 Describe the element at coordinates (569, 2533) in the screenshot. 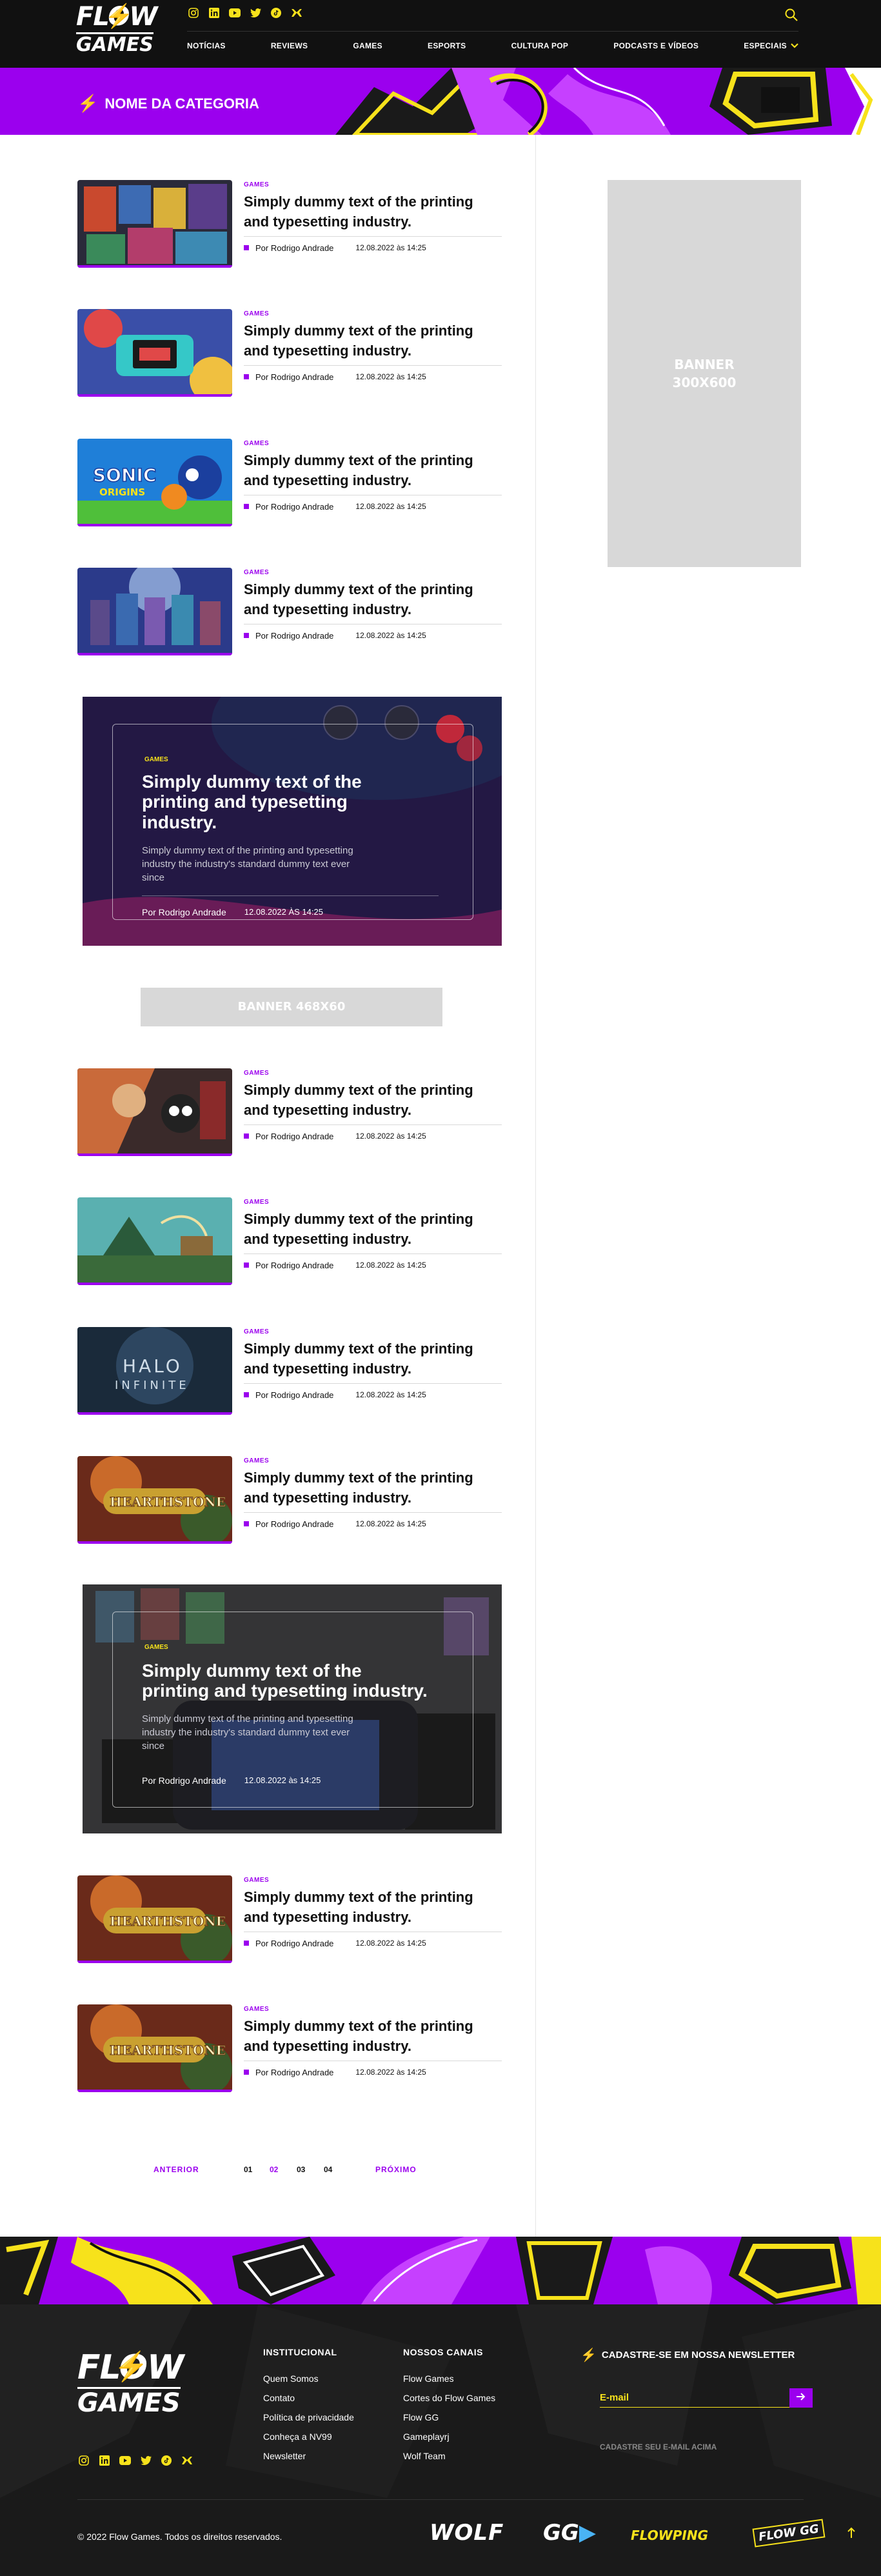

I see `brand-logo-gg: GG▶` at that location.